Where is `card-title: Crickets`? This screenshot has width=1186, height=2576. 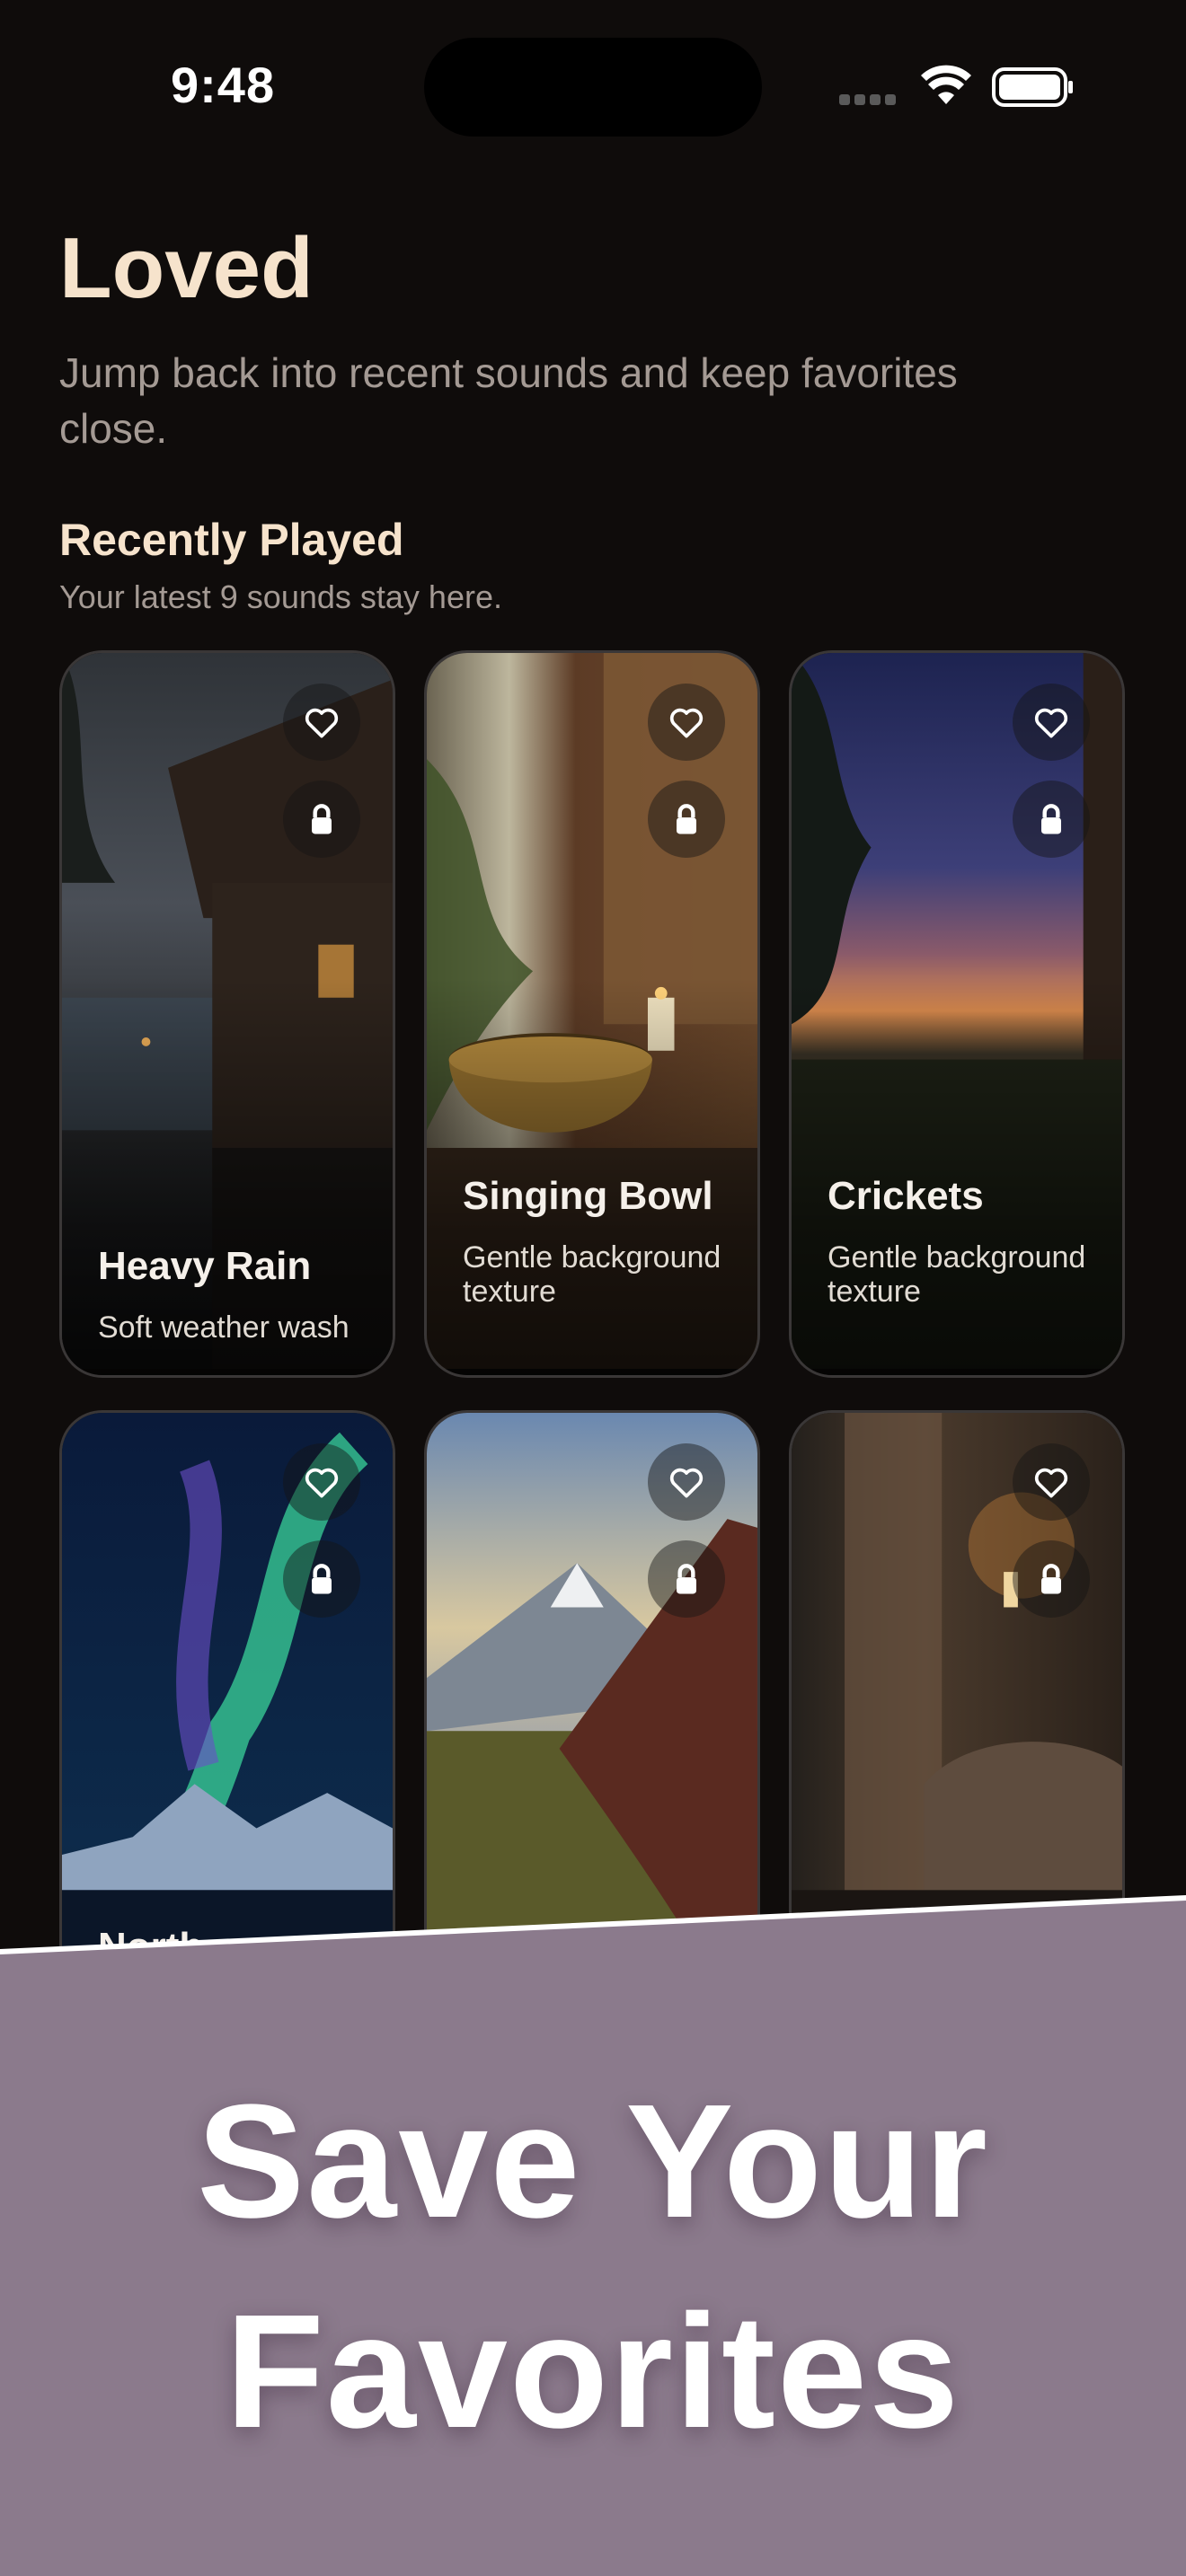
card-title: Crickets is located at coordinates (906, 1196).